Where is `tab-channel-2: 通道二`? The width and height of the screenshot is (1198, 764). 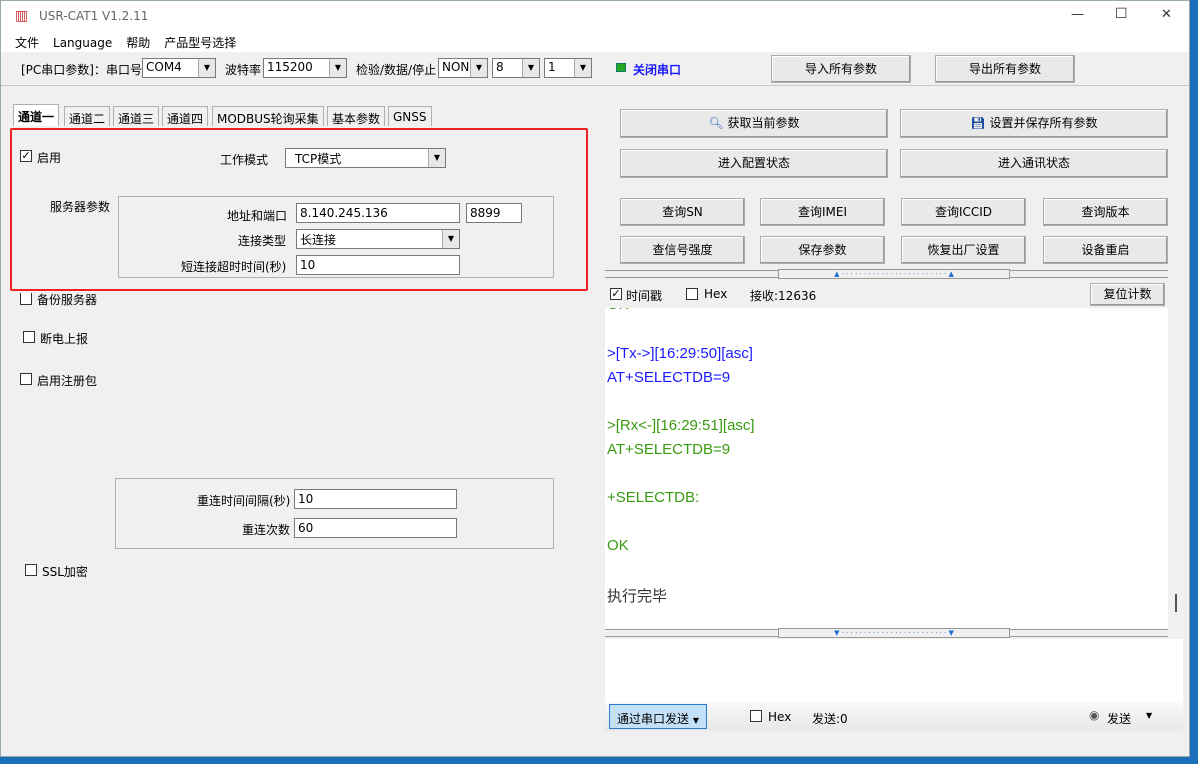 tab-channel-2: 通道二 is located at coordinates (87, 116).